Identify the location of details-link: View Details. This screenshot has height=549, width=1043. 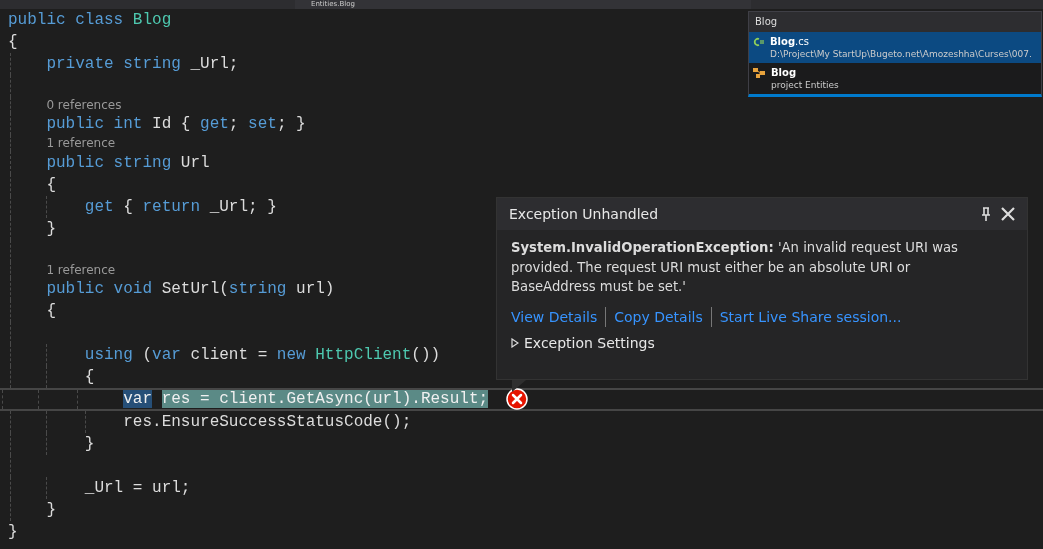
(554, 316).